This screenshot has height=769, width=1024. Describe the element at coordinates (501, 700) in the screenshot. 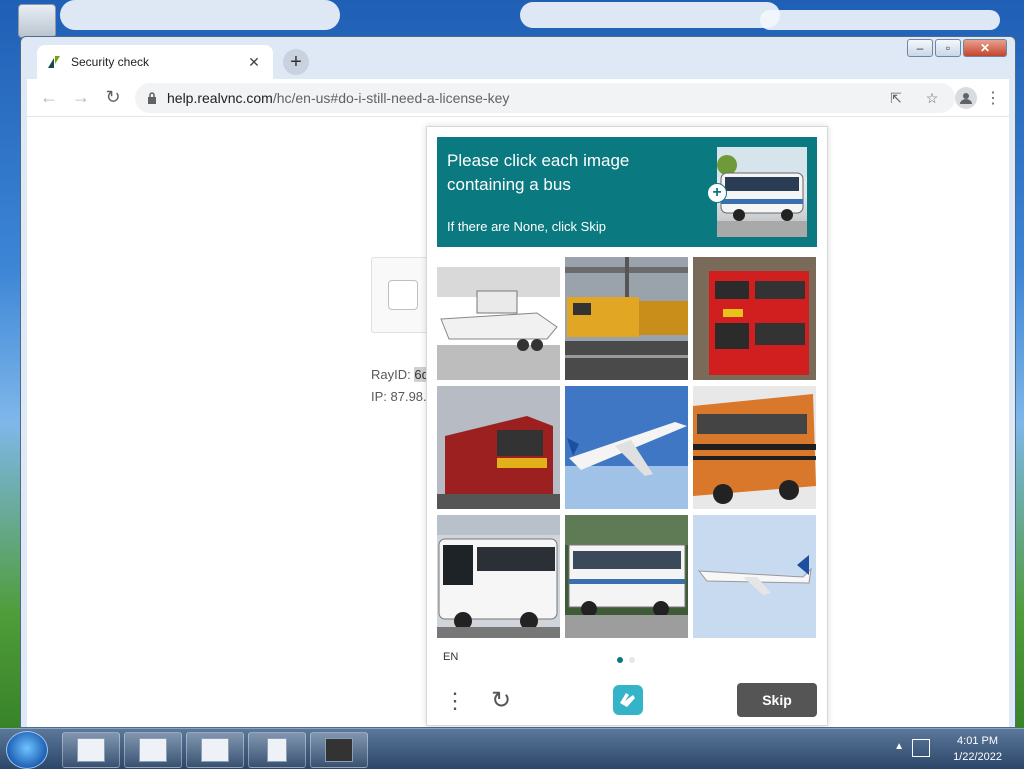

I see `refresh-icon: ↻` at that location.